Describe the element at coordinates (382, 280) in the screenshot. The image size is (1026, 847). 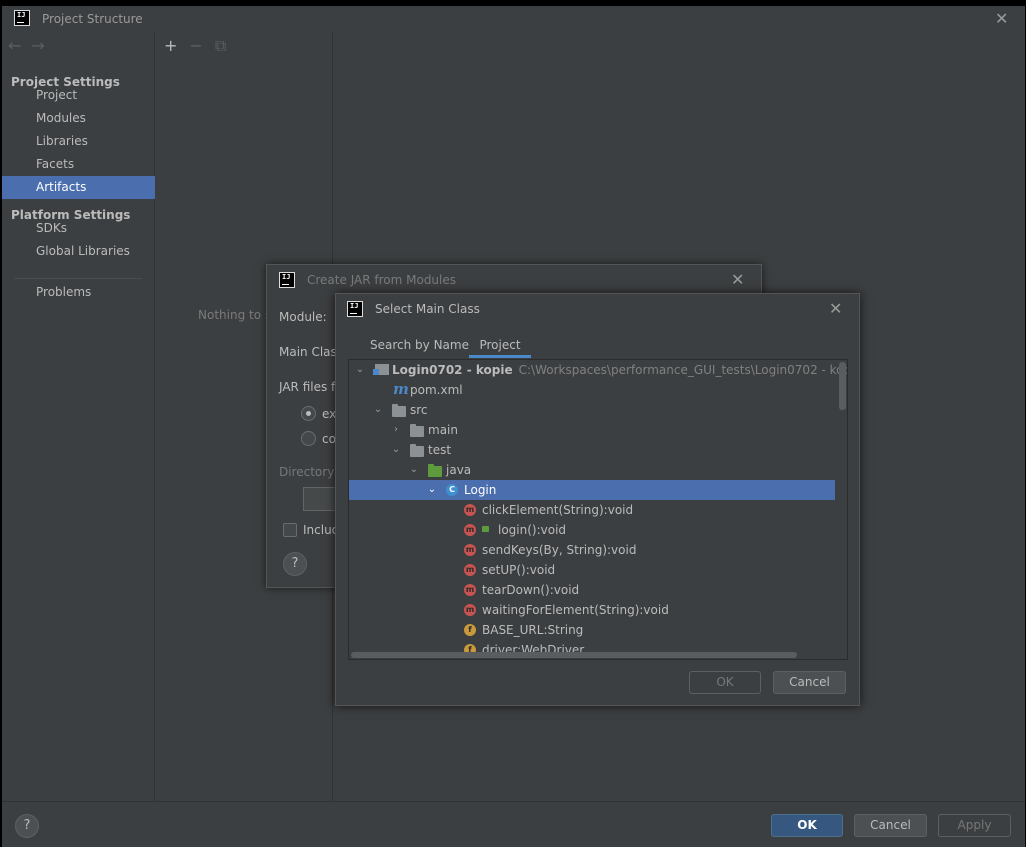
I see `jar-dialog-title: Create JAR from Modules` at that location.